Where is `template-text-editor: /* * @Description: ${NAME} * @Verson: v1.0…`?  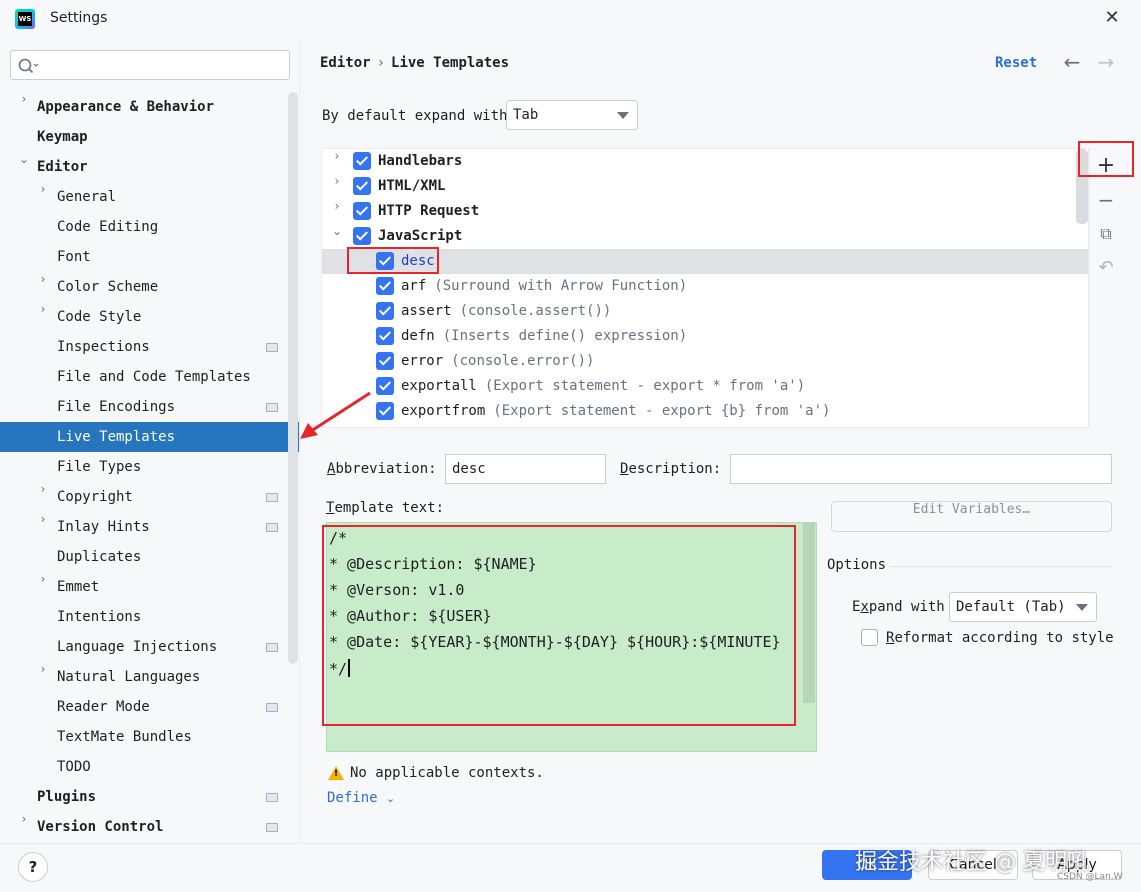
template-text-editor: /* * @Description: ${NAME} * @Verson: v1.0… is located at coordinates (571, 637).